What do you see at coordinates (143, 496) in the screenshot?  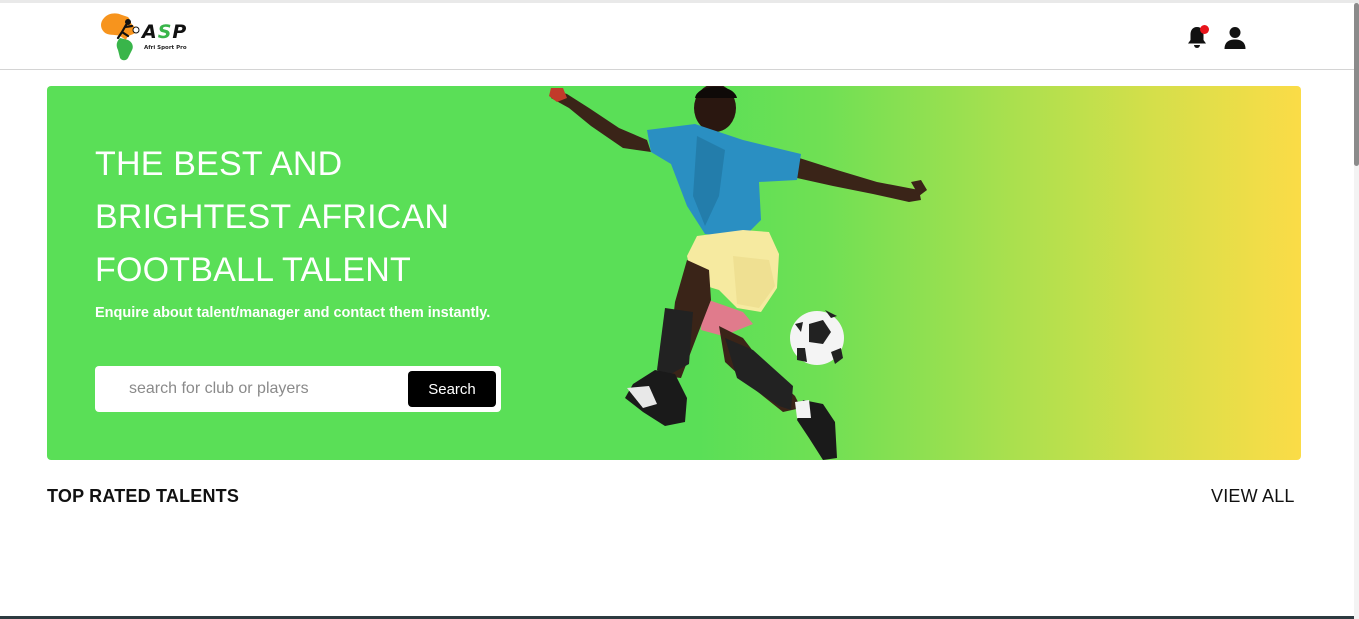 I see `top-rated-talents-heading: TOP RATED TALENTS` at bounding box center [143, 496].